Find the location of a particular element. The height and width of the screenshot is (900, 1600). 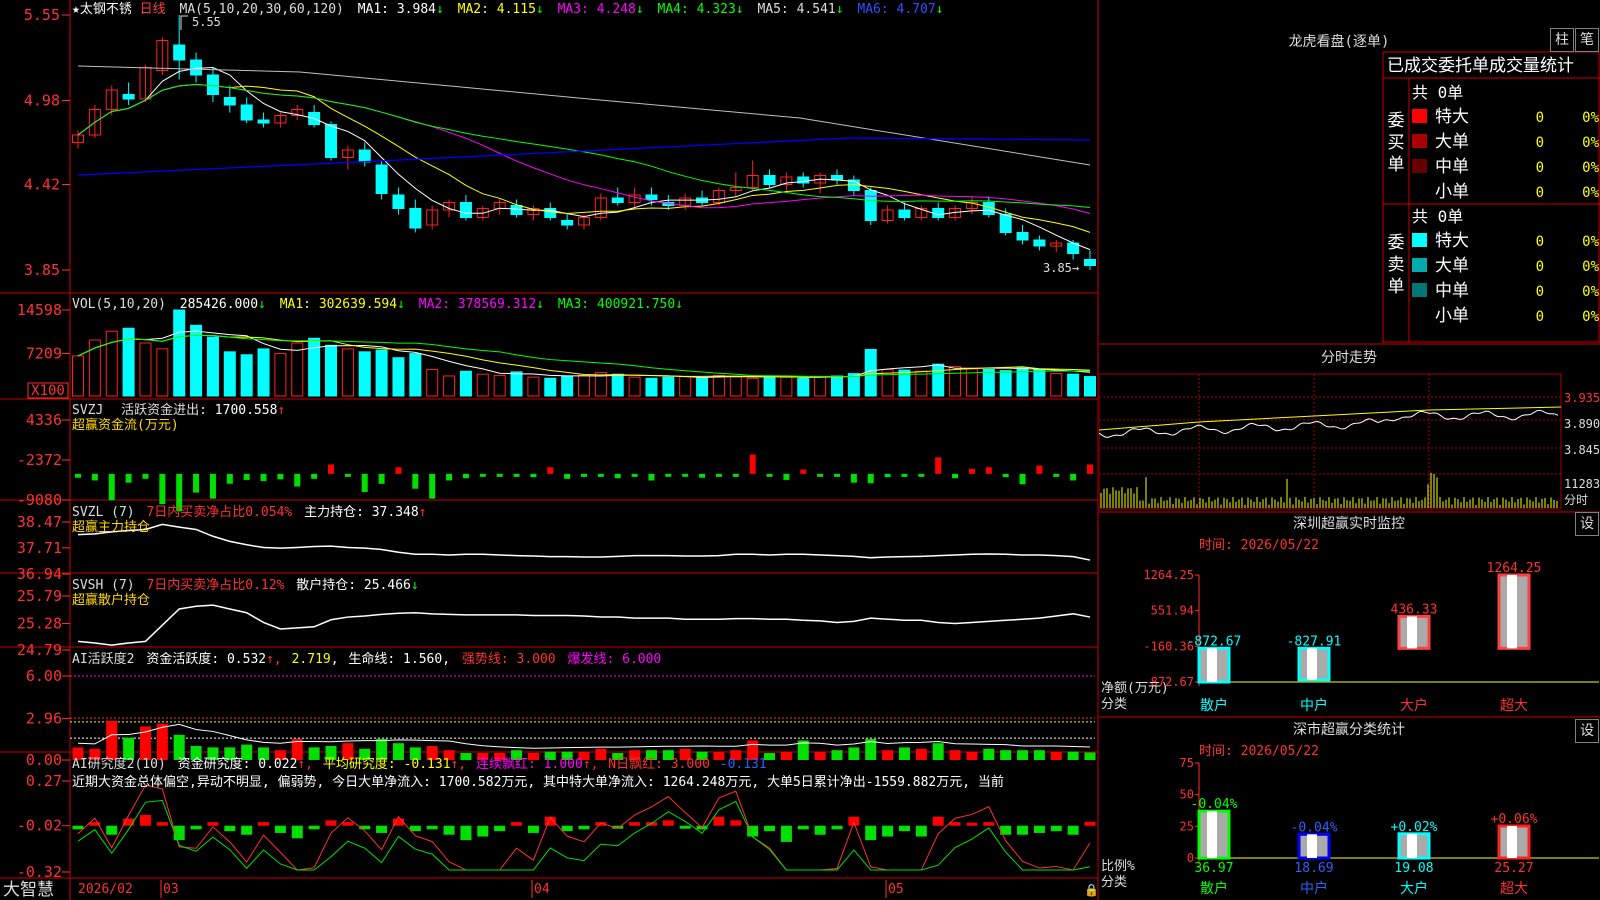

vol-ma3-arrow: ↓ is located at coordinates (679, 304).